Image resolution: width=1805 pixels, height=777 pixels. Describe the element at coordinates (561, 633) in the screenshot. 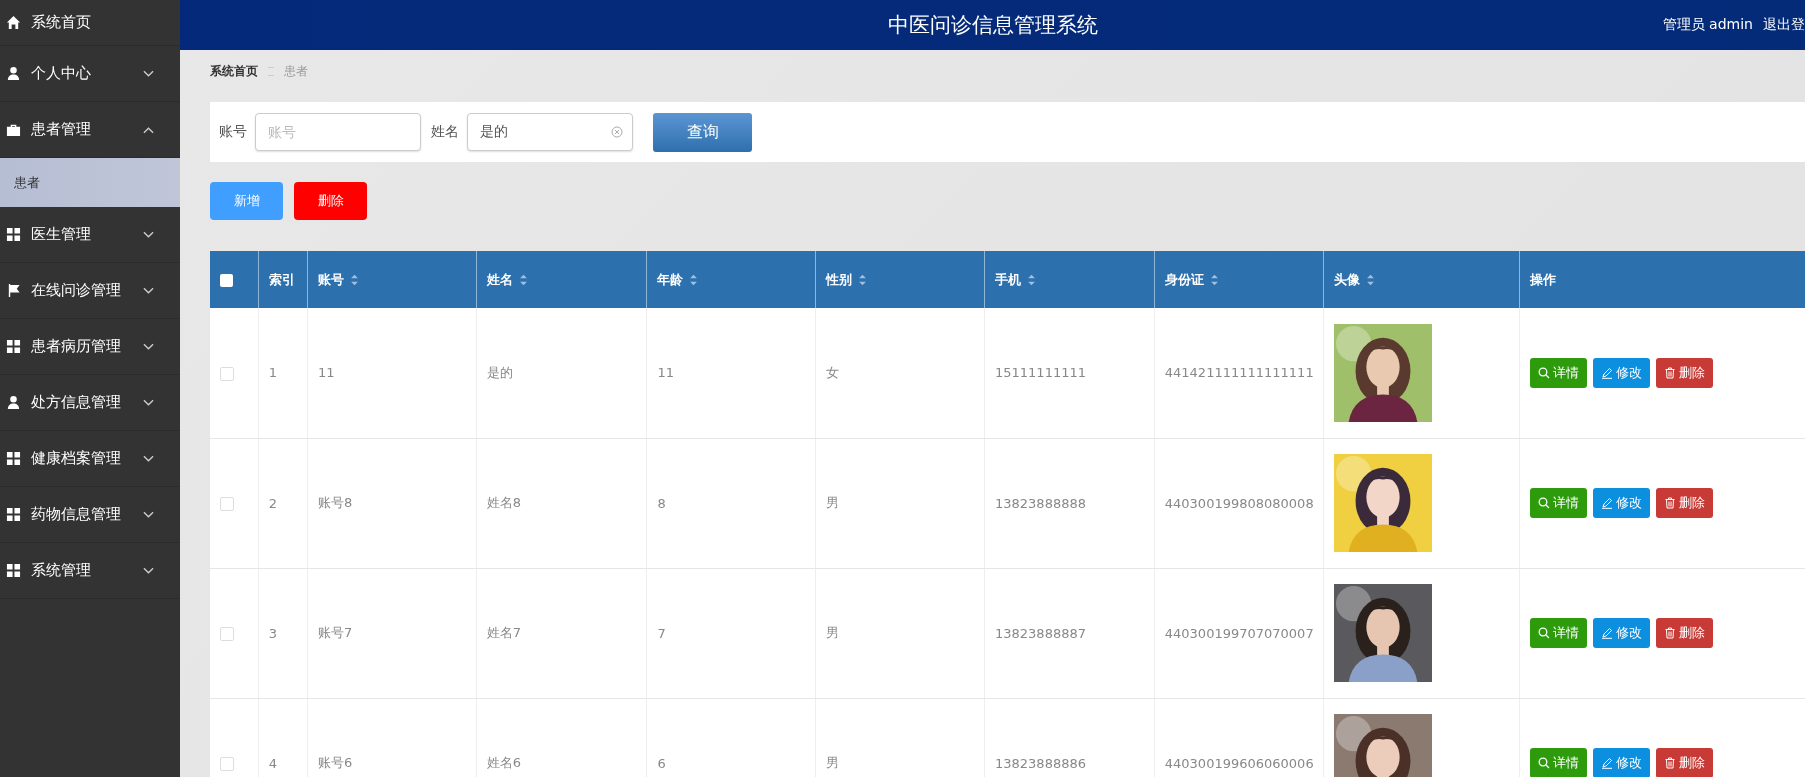

I see `table-cell: 姓名7` at that location.